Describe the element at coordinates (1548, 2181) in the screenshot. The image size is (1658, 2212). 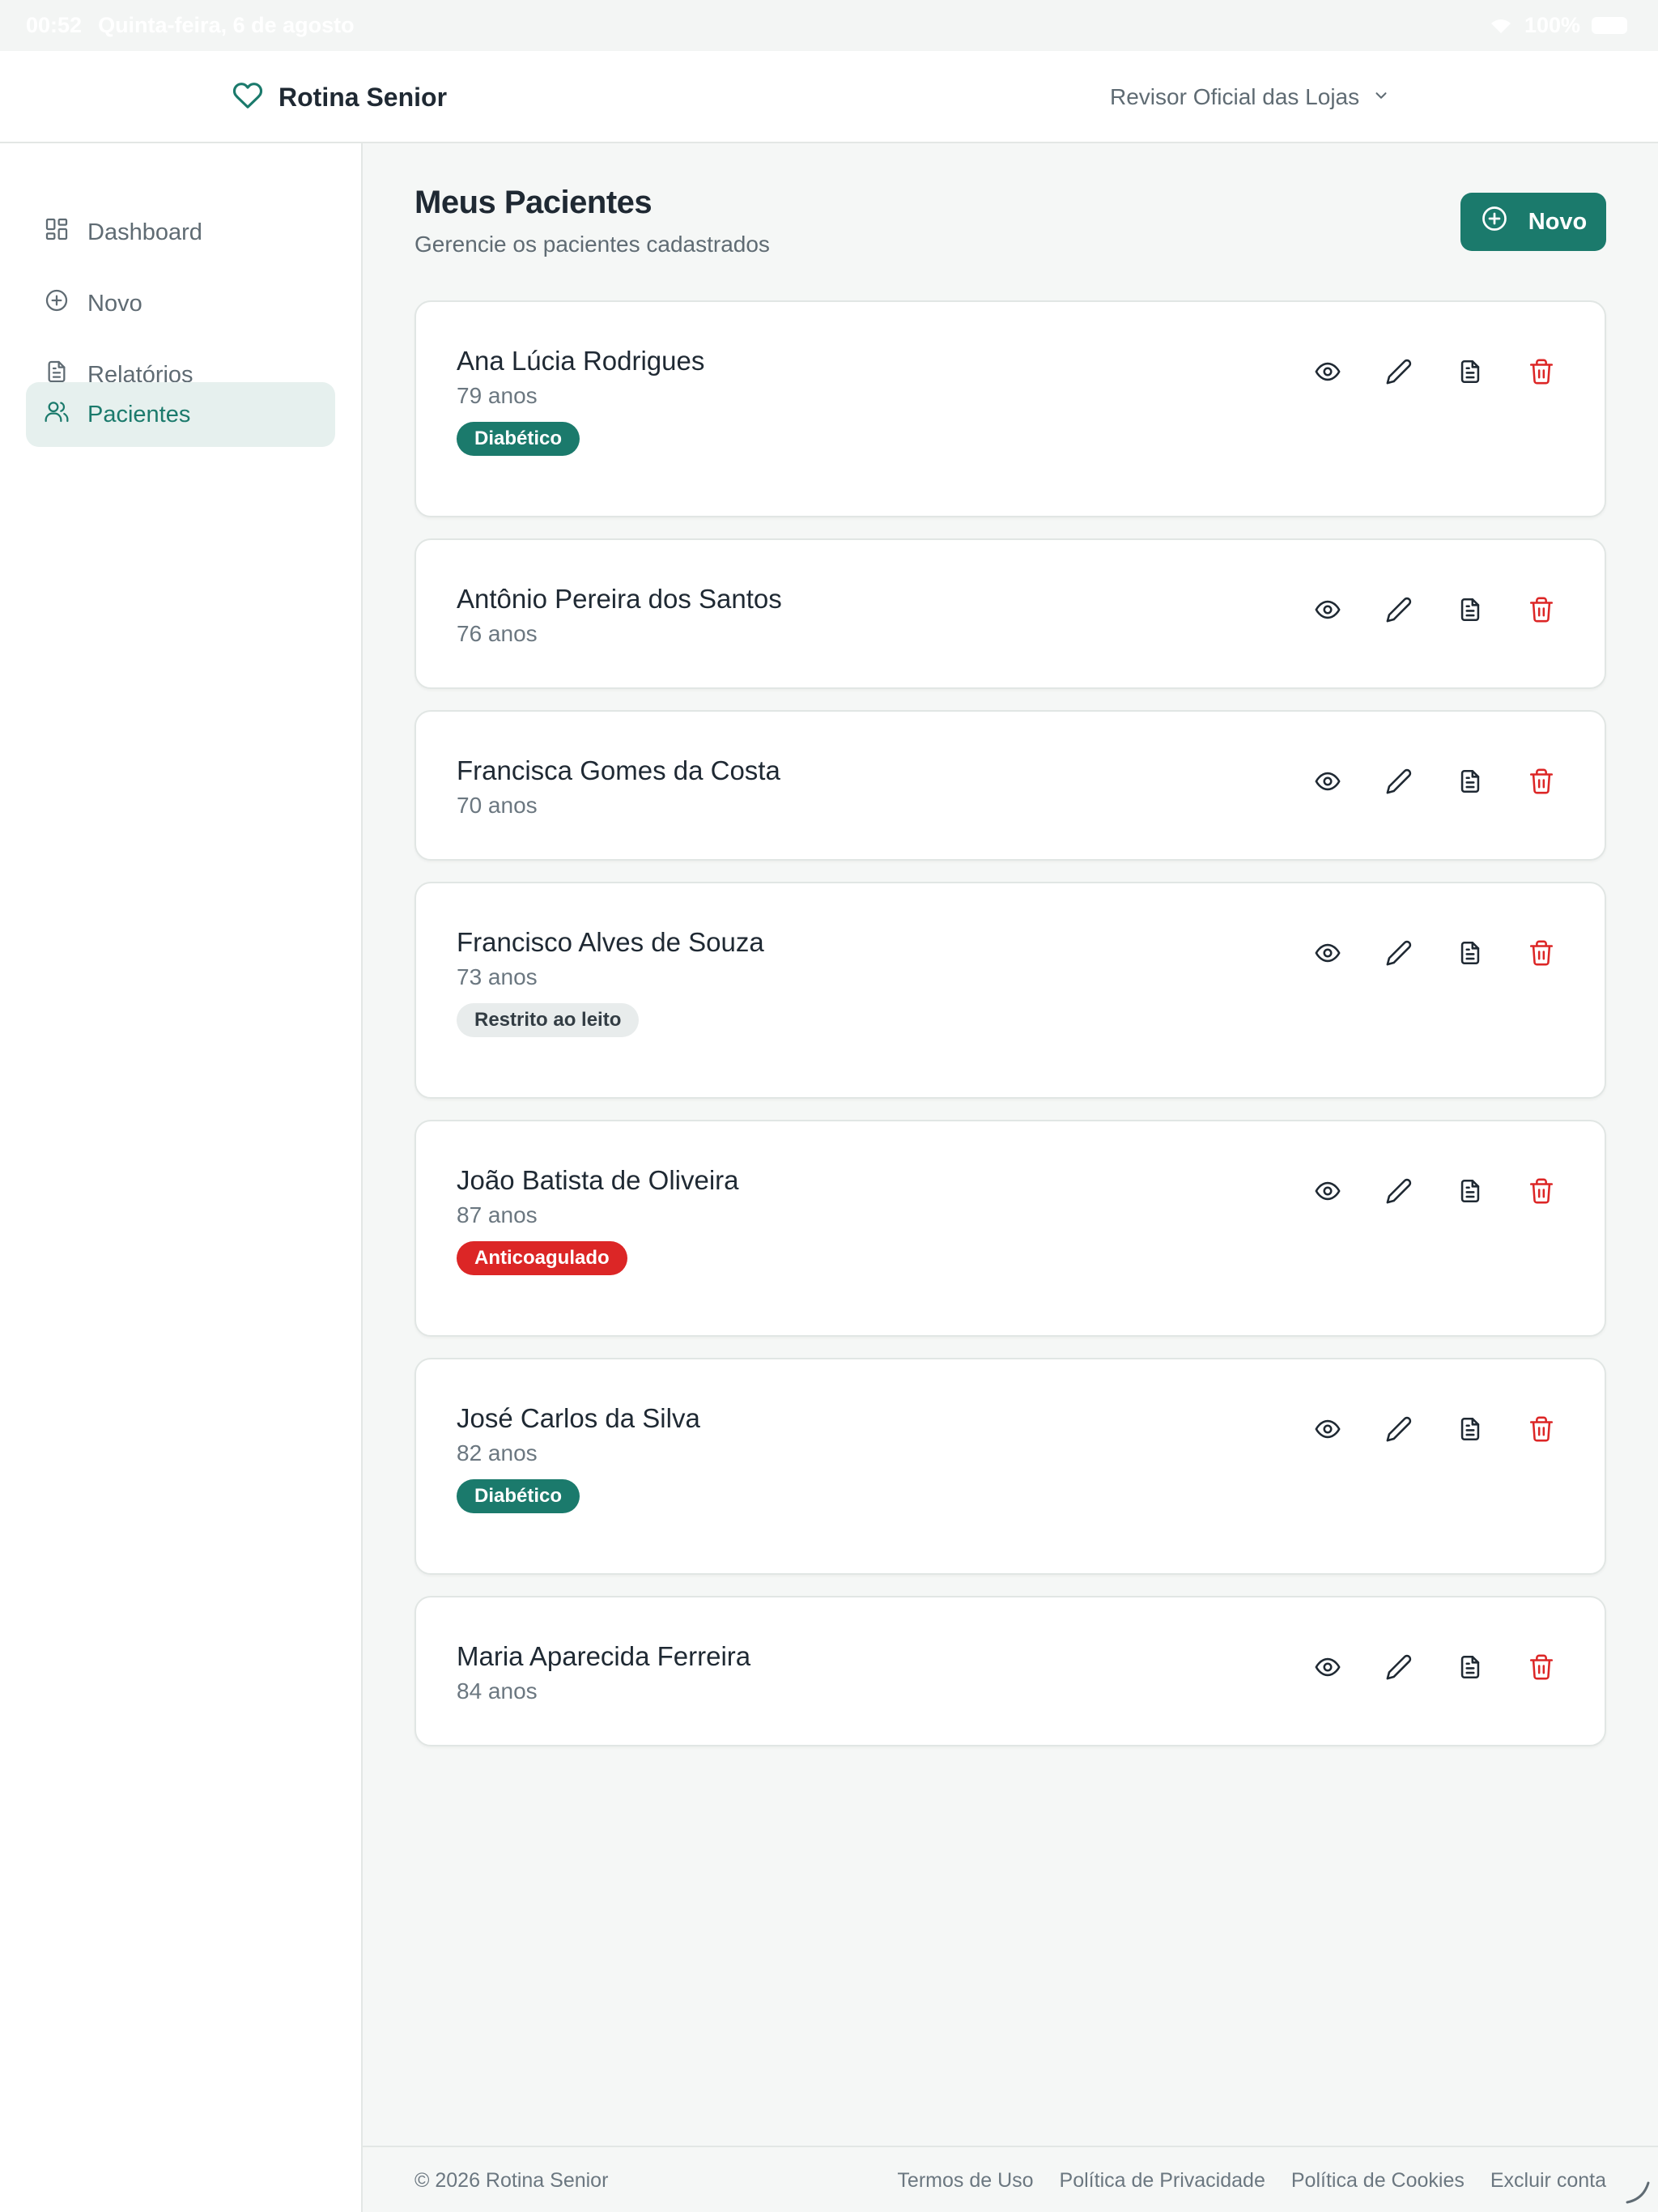
I see `delete-account-link: Excluir conta` at that location.